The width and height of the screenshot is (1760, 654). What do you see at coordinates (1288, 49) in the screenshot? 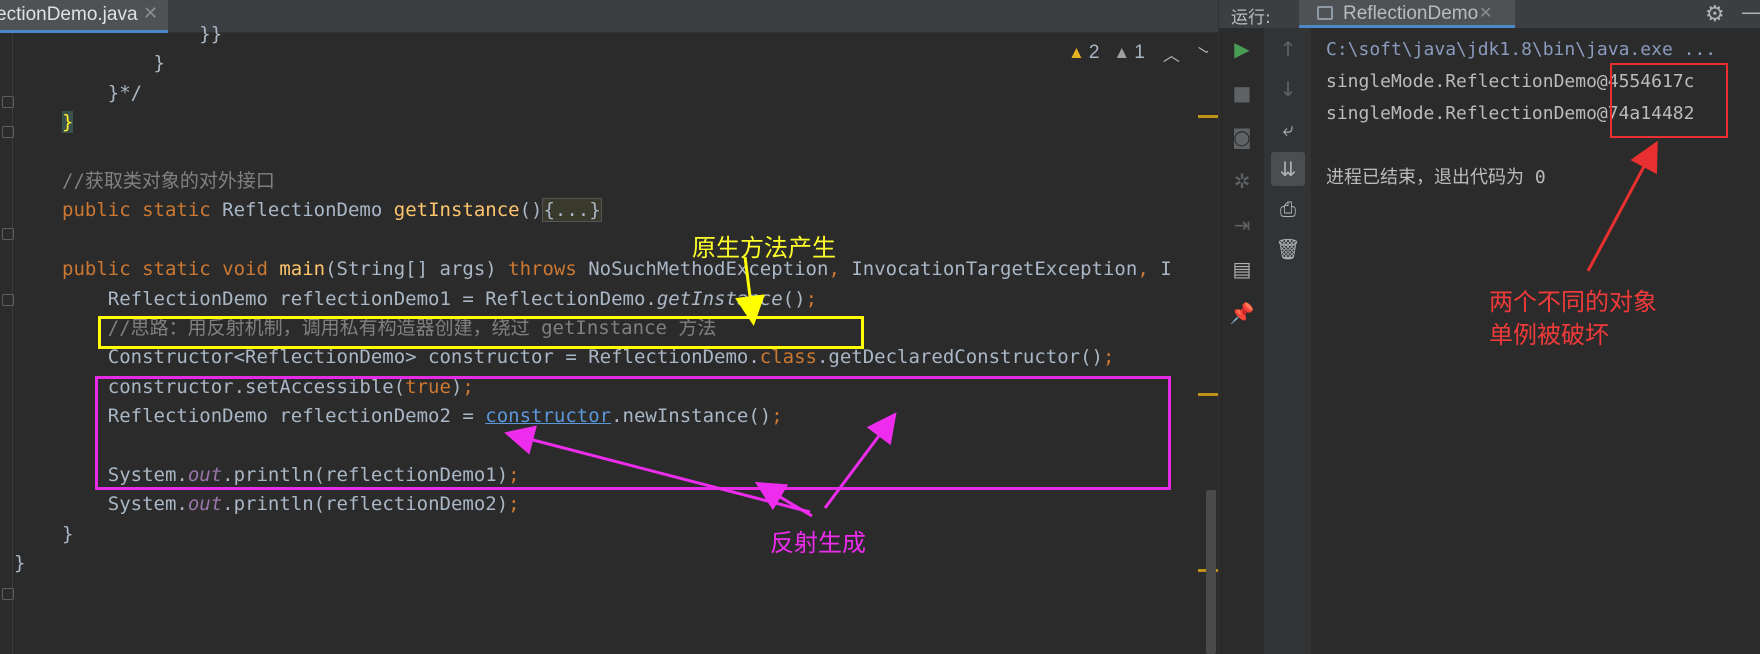
I see `up-icon: ↑` at bounding box center [1288, 49].